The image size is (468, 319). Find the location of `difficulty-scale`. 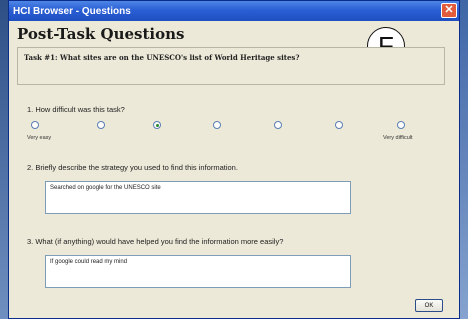

difficulty-scale is located at coordinates (235, 127).